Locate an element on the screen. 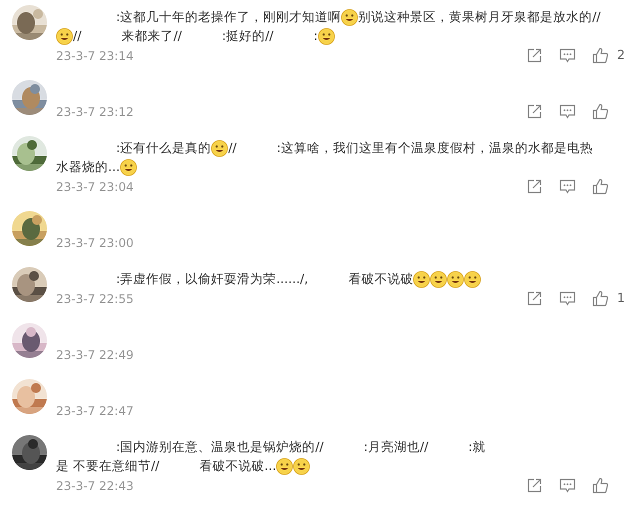 The image size is (635, 510). timestamp: 23-3-7 23:14 is located at coordinates (95, 56).